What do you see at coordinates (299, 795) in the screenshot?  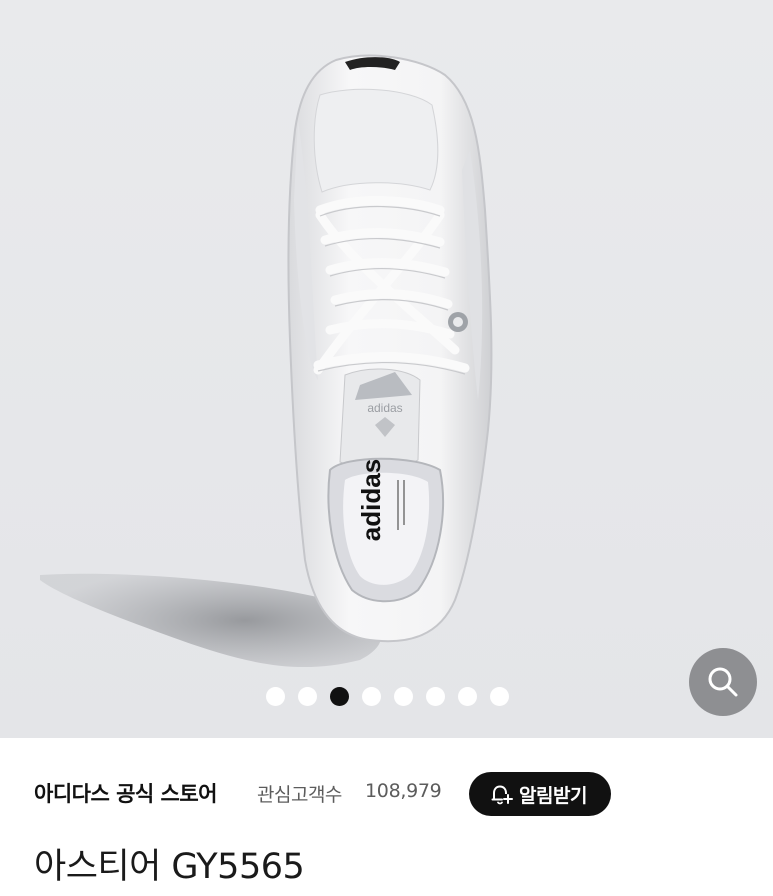 I see `follower-label: 관심고객수` at bounding box center [299, 795].